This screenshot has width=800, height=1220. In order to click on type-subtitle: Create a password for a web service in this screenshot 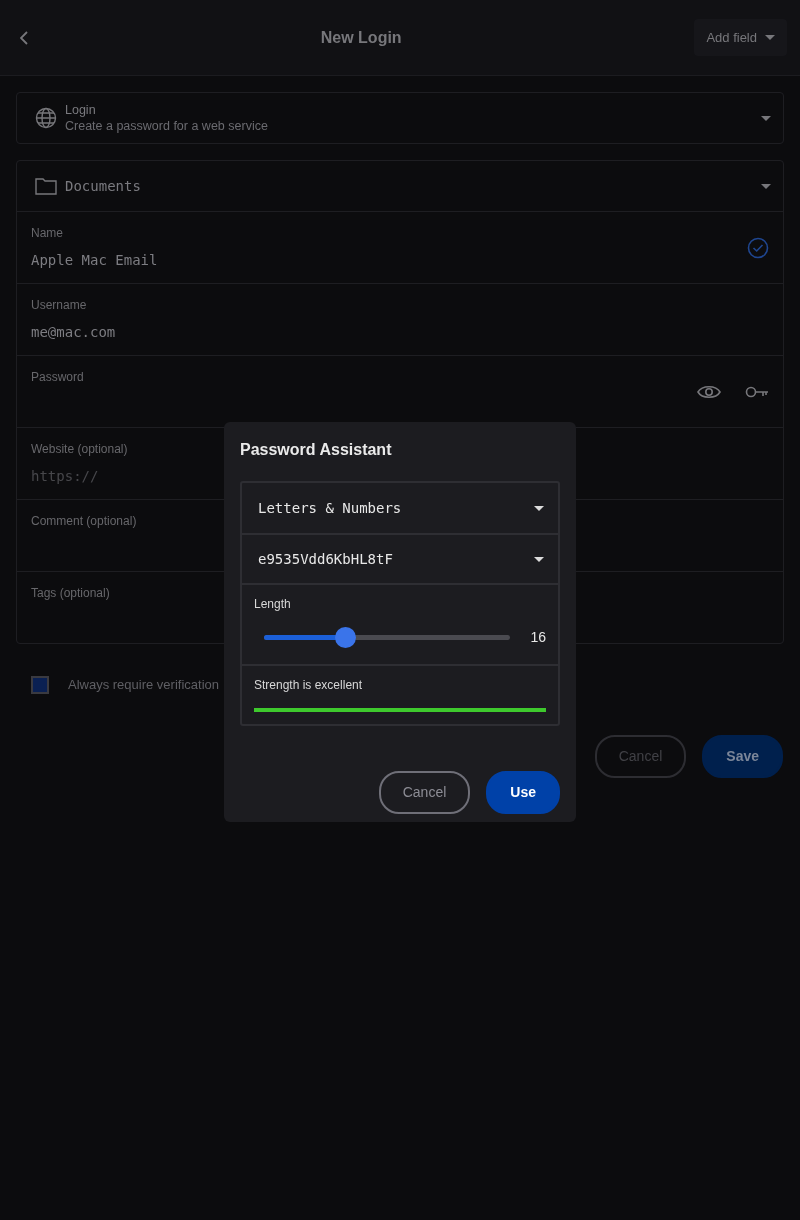, I will do `click(167, 126)`.